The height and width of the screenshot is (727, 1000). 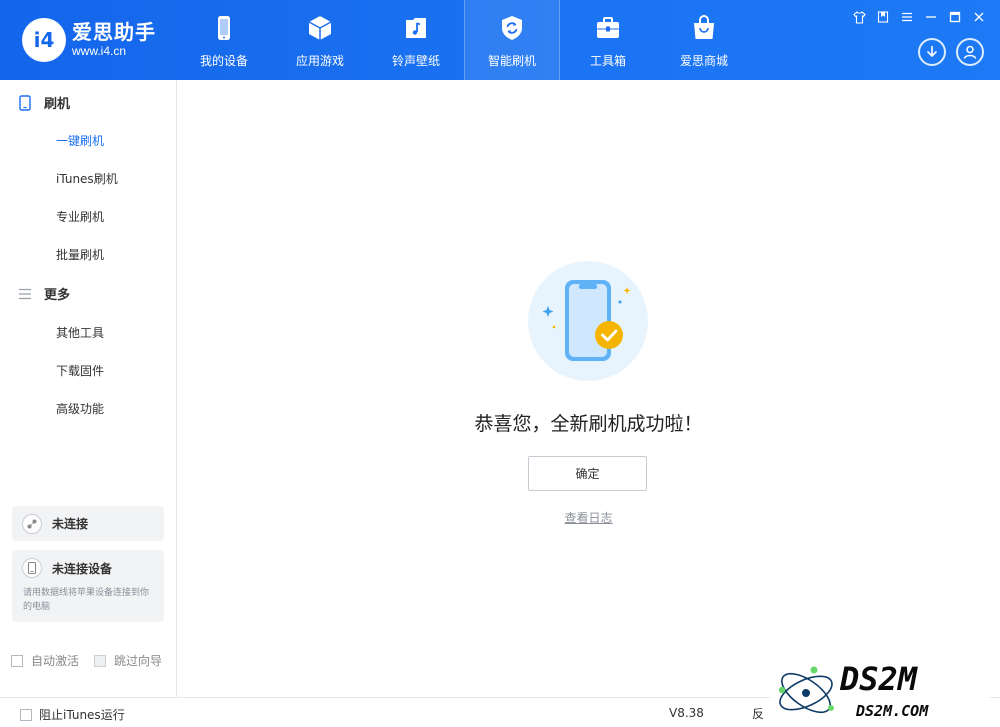 I want to click on nav-toolbox: 工具箱, so click(x=608, y=40).